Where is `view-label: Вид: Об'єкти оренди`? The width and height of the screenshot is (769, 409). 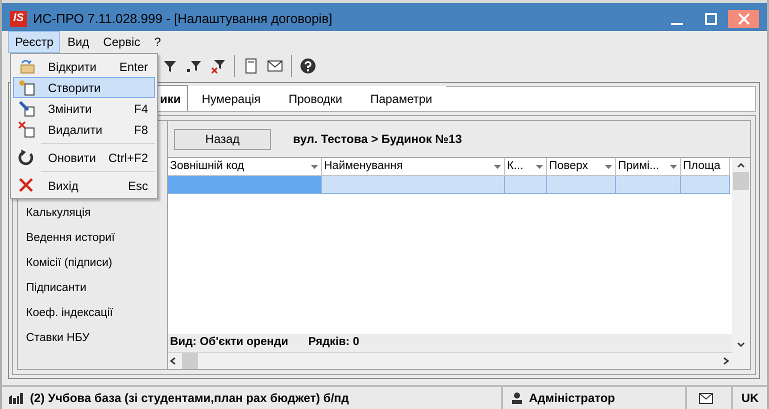
view-label: Вид: Об'єкти оренди is located at coordinates (229, 342).